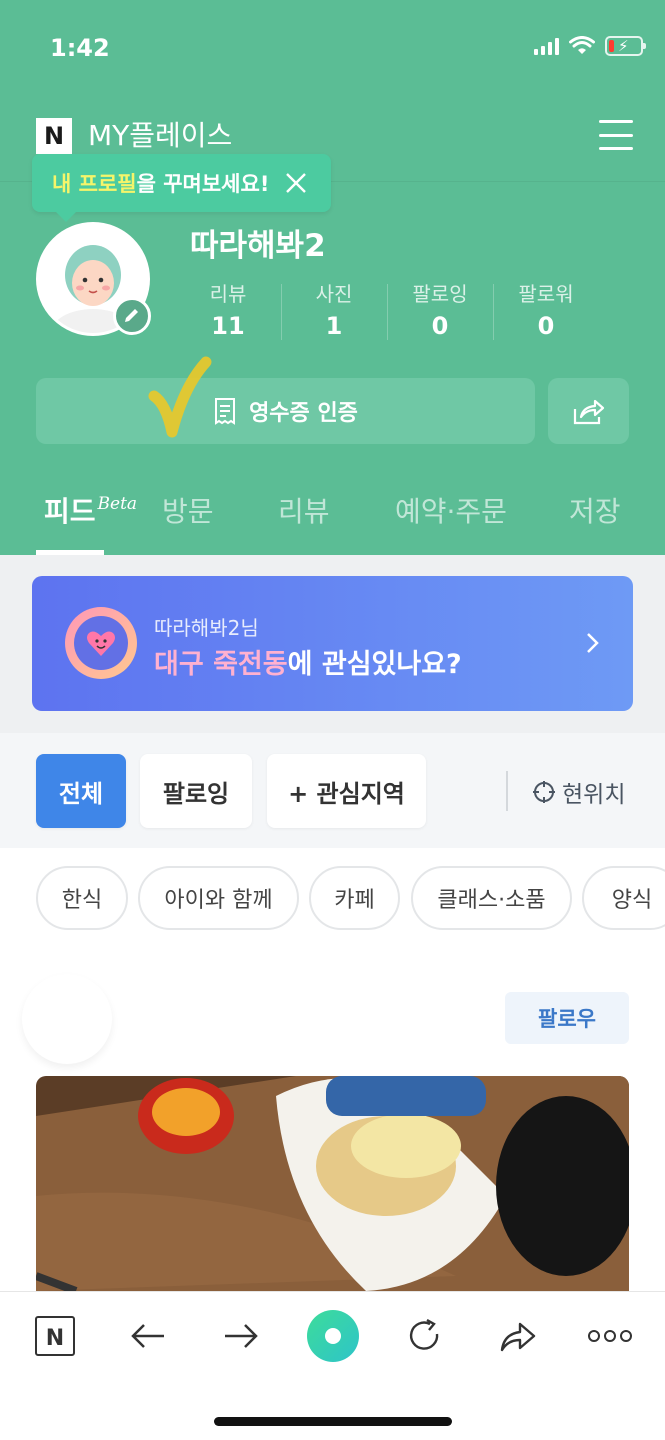 The image size is (665, 1440). I want to click on category-chip: 양식, so click(623, 898).